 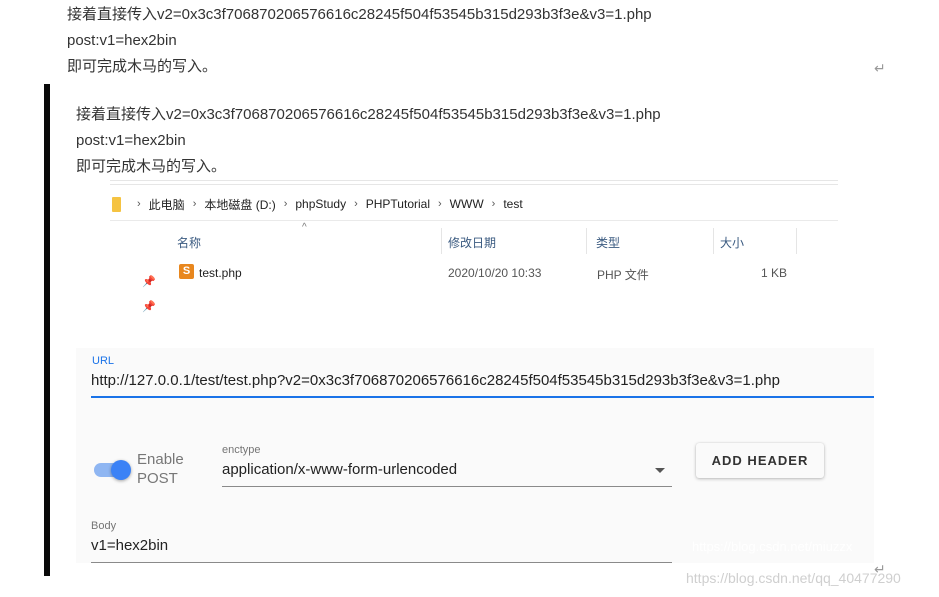 I want to click on sort-ascending-icon: ^, so click(x=304, y=227).